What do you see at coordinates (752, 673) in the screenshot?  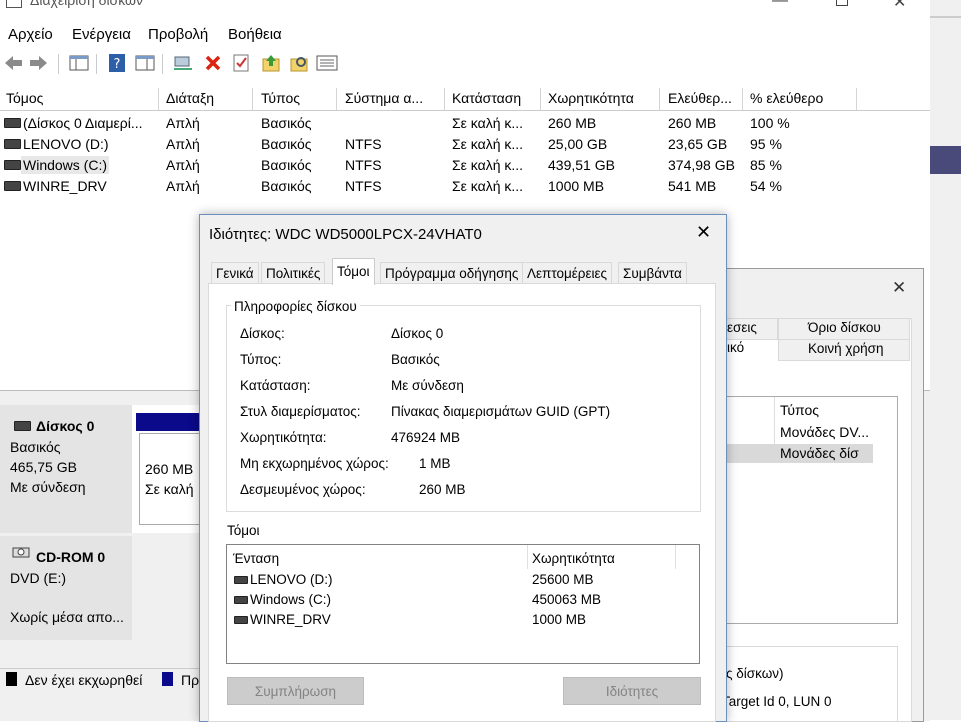 I see `back-details-line1: ες δίσκων)` at bounding box center [752, 673].